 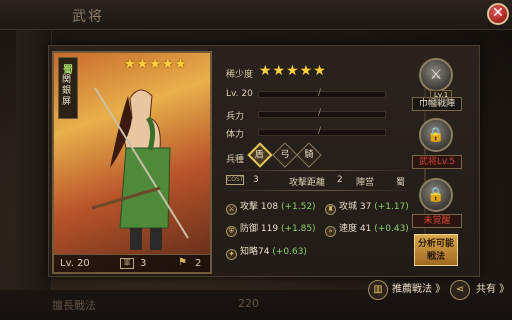 What do you see at coordinates (235, 160) in the screenshot?
I see `troop-type-label: 兵種` at bounding box center [235, 160].